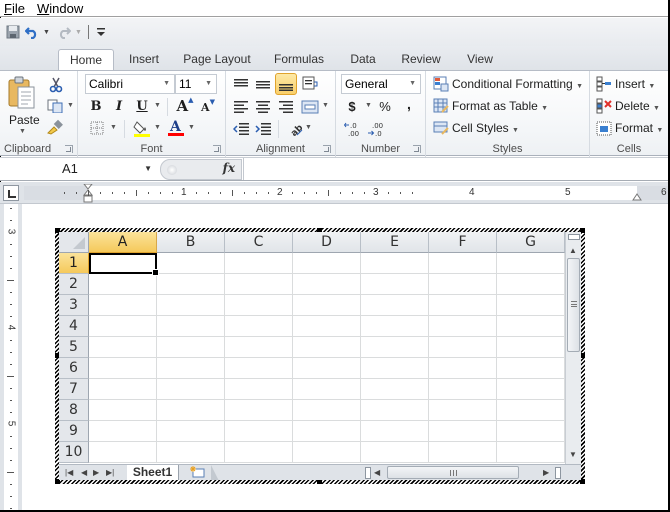 This screenshot has height=512, width=670. Describe the element at coordinates (74, 347) in the screenshot. I see `row-header-5: 5` at that location.